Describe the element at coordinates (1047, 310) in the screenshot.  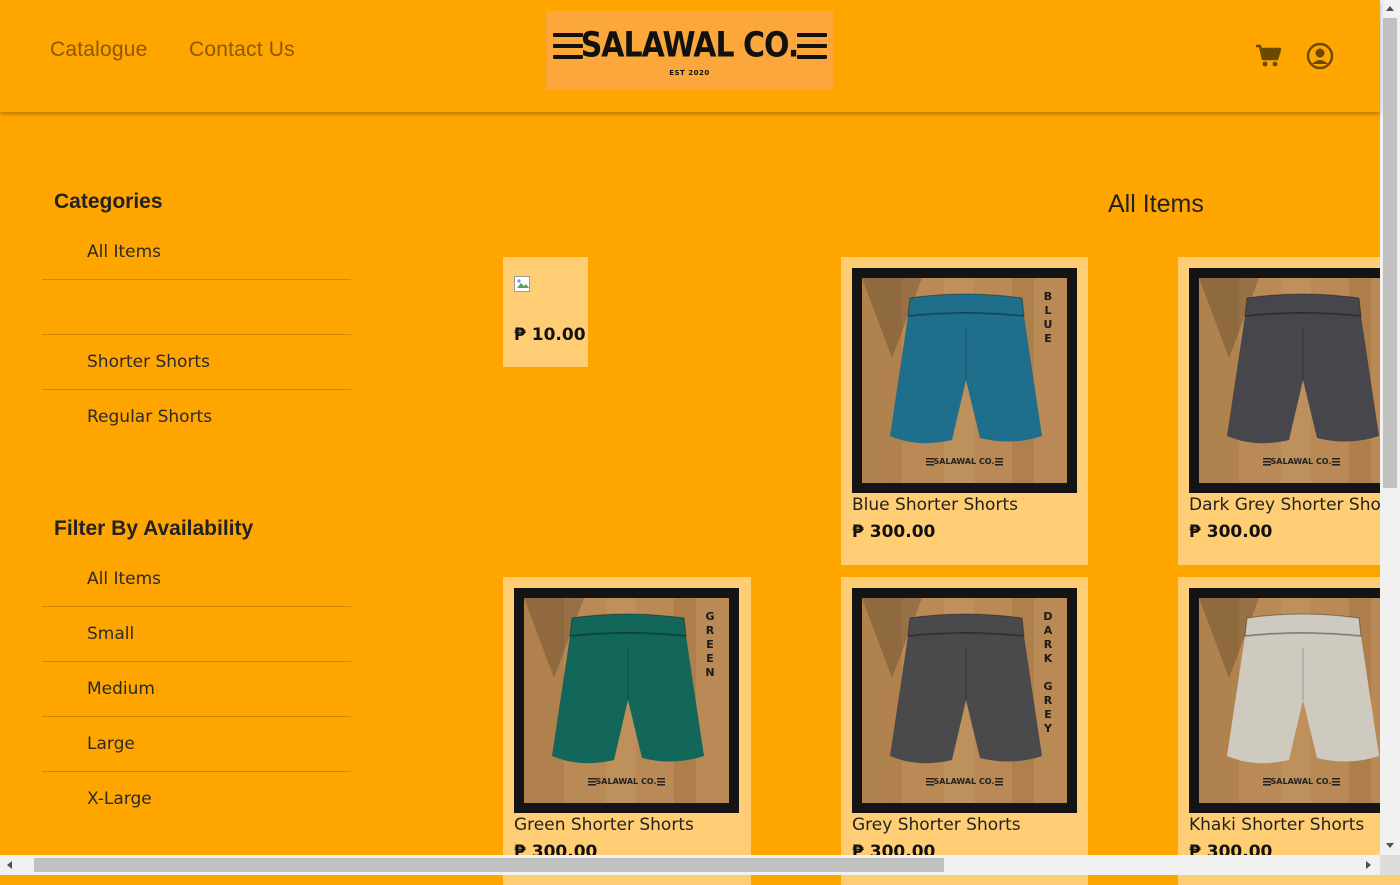
I see `svg-text: L` at that location.